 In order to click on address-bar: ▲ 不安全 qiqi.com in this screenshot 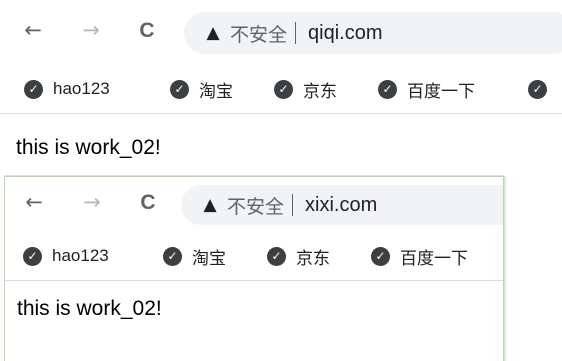, I will do `click(373, 33)`.